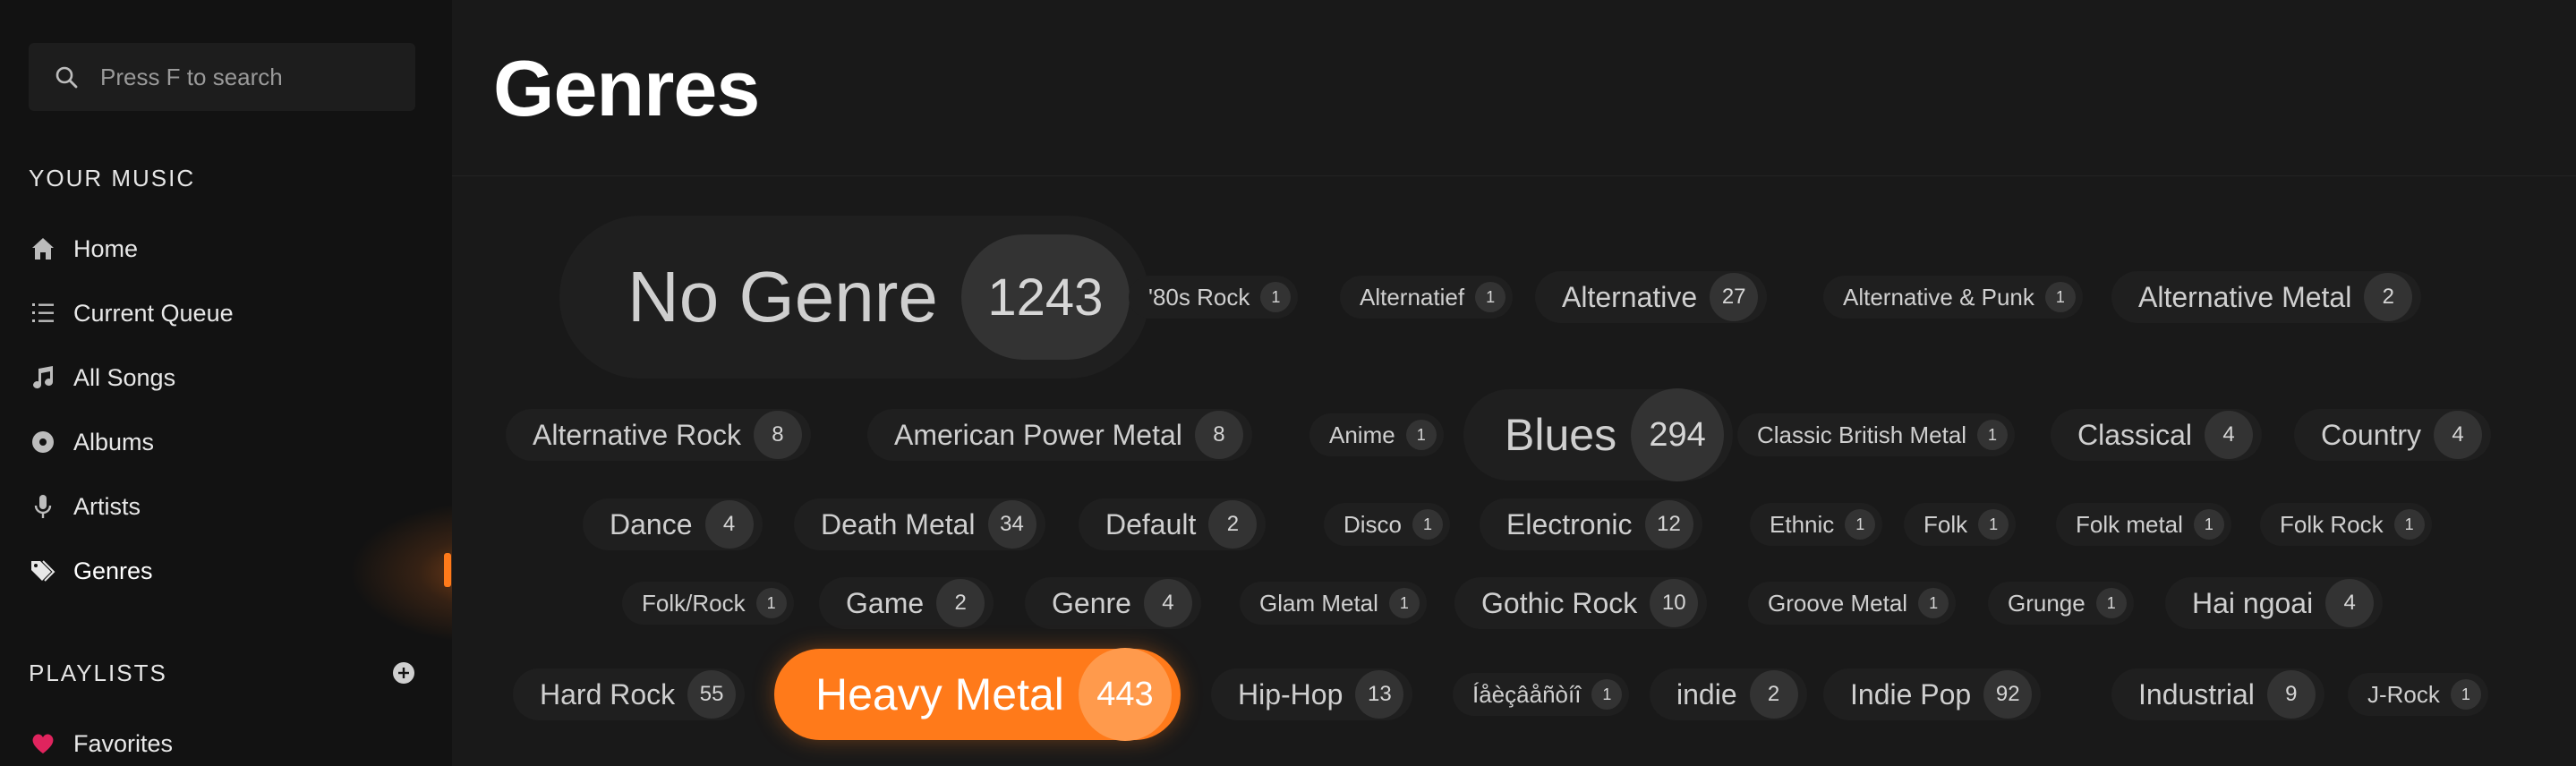 The height and width of the screenshot is (766, 2576). What do you see at coordinates (403, 673) in the screenshot?
I see `add-playlist-button` at bounding box center [403, 673].